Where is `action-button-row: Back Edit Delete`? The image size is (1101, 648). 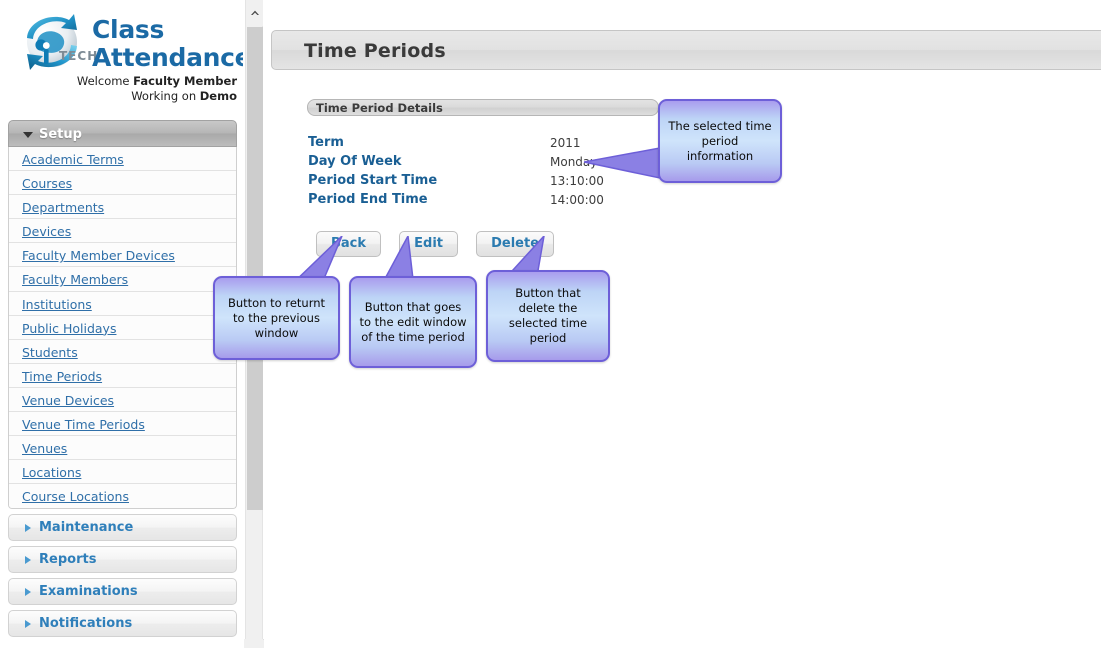 action-button-row: Back Edit Delete is located at coordinates (441, 244).